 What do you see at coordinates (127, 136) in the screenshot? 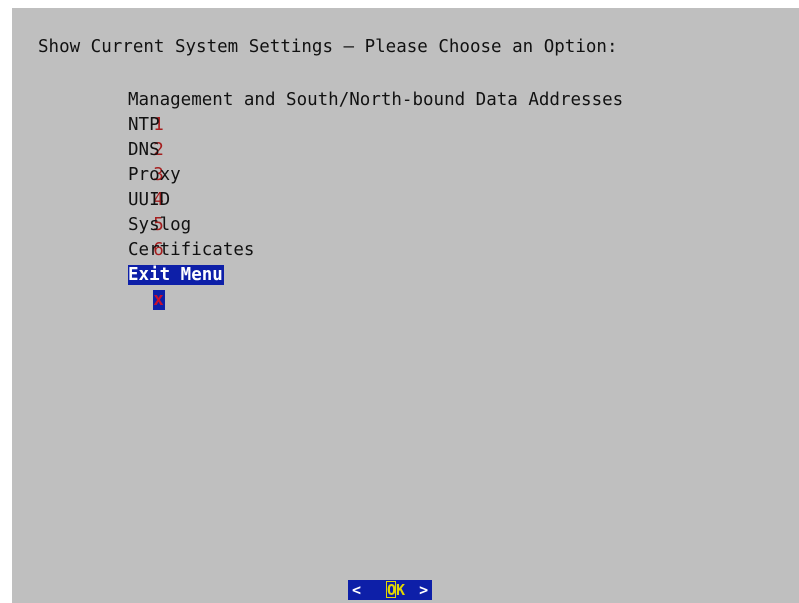
I see `menu-item-ntp: 2 NTP` at bounding box center [127, 136].